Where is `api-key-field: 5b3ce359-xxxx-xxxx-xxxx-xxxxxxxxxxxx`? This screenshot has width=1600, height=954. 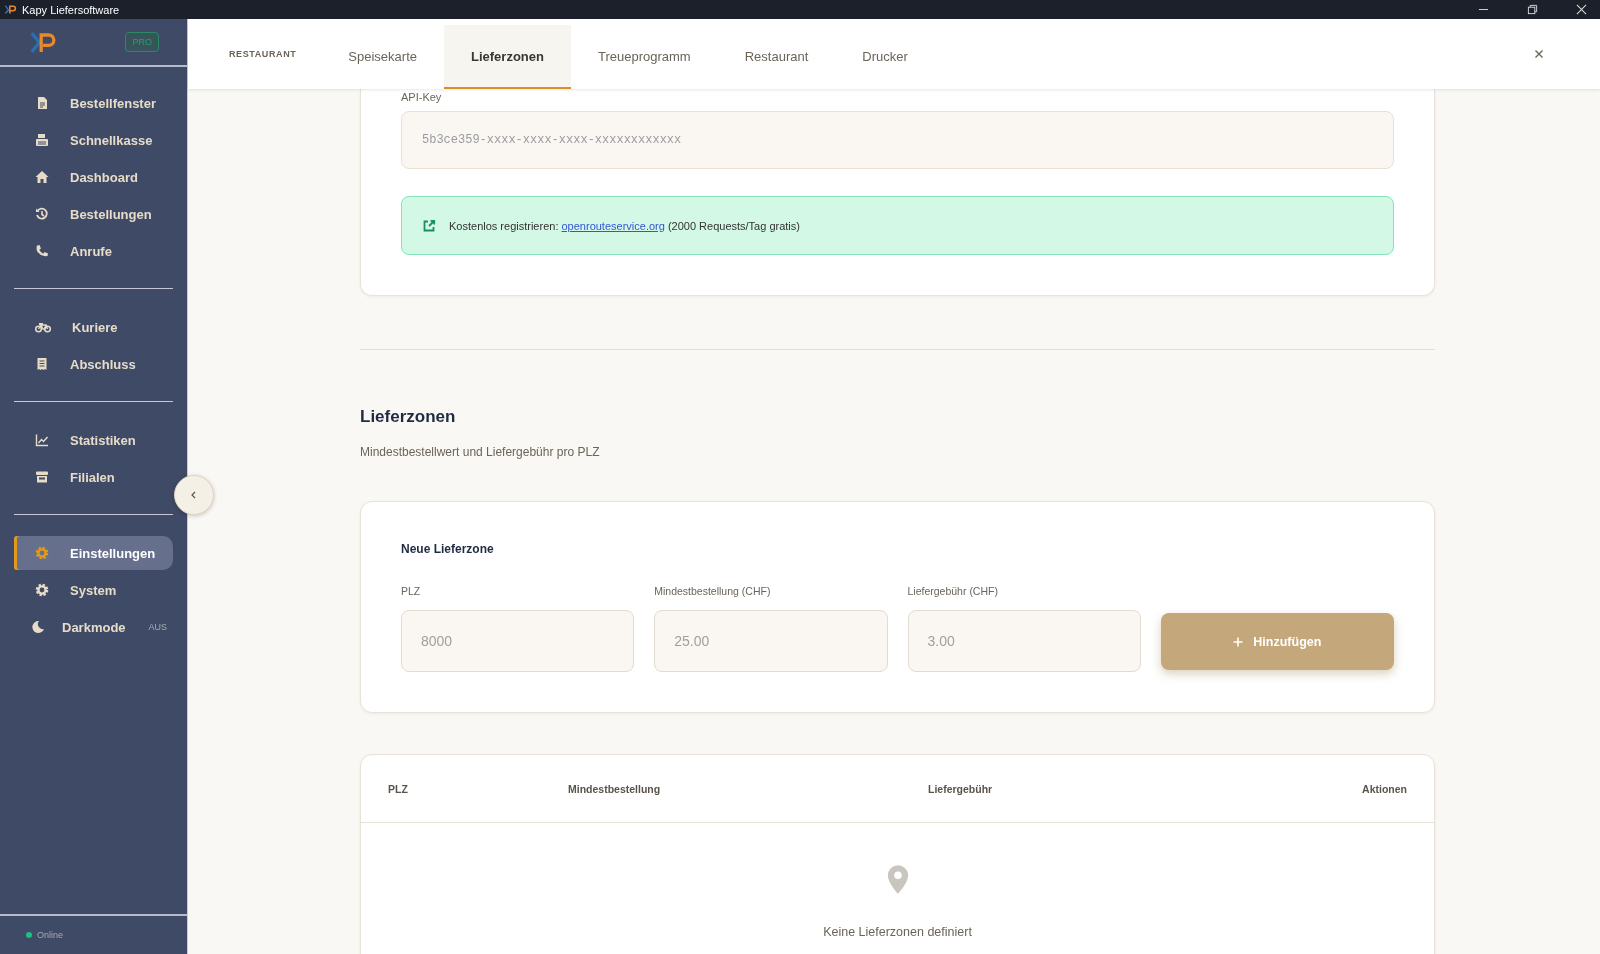 api-key-field: 5b3ce359-xxxx-xxxx-xxxx-xxxxxxxxxxxx is located at coordinates (897, 140).